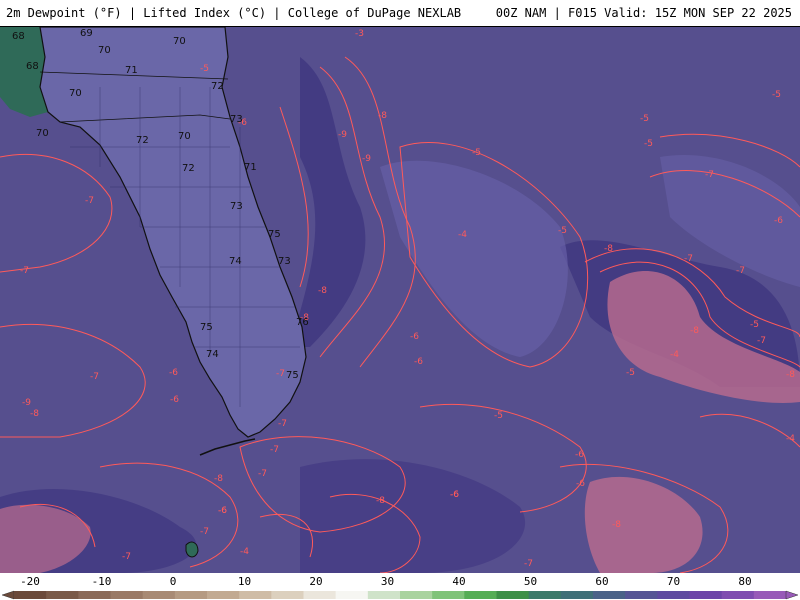  What do you see at coordinates (459, 581) in the screenshot?
I see `colorbar-tick-label: 40` at bounding box center [459, 581].